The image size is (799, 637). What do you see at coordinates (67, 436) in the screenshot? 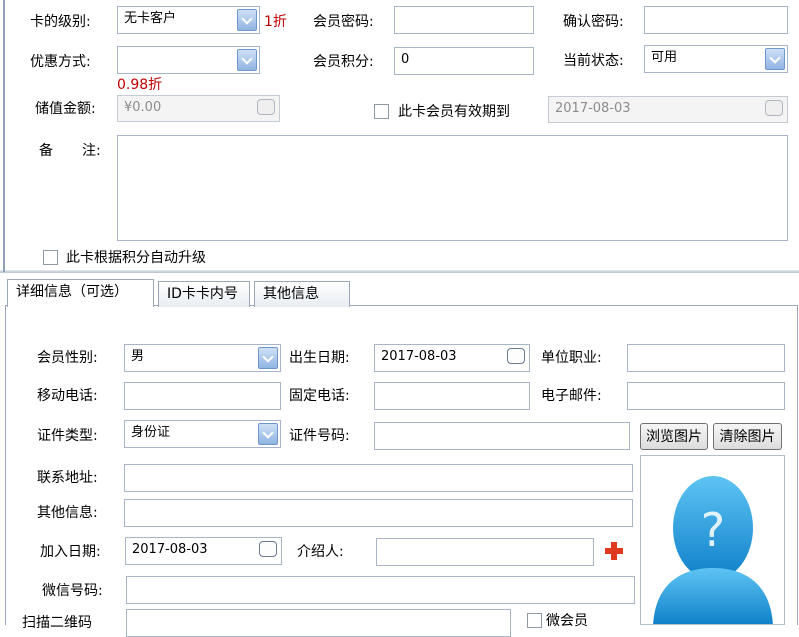
I see `id-type-label: 证件类型:` at bounding box center [67, 436].